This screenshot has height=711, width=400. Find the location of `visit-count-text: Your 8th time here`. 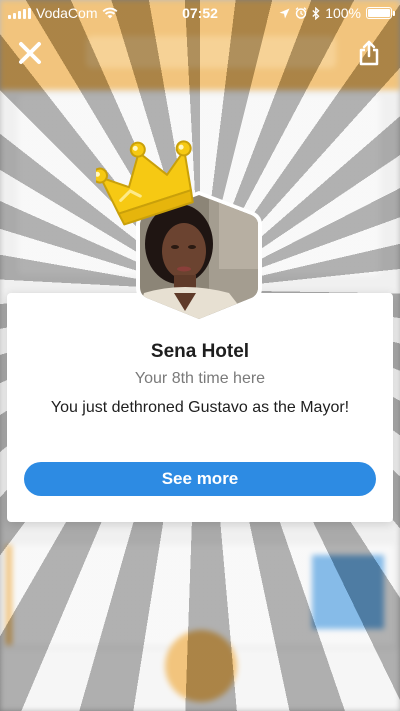

visit-count-text: Your 8th time here is located at coordinates (200, 378).